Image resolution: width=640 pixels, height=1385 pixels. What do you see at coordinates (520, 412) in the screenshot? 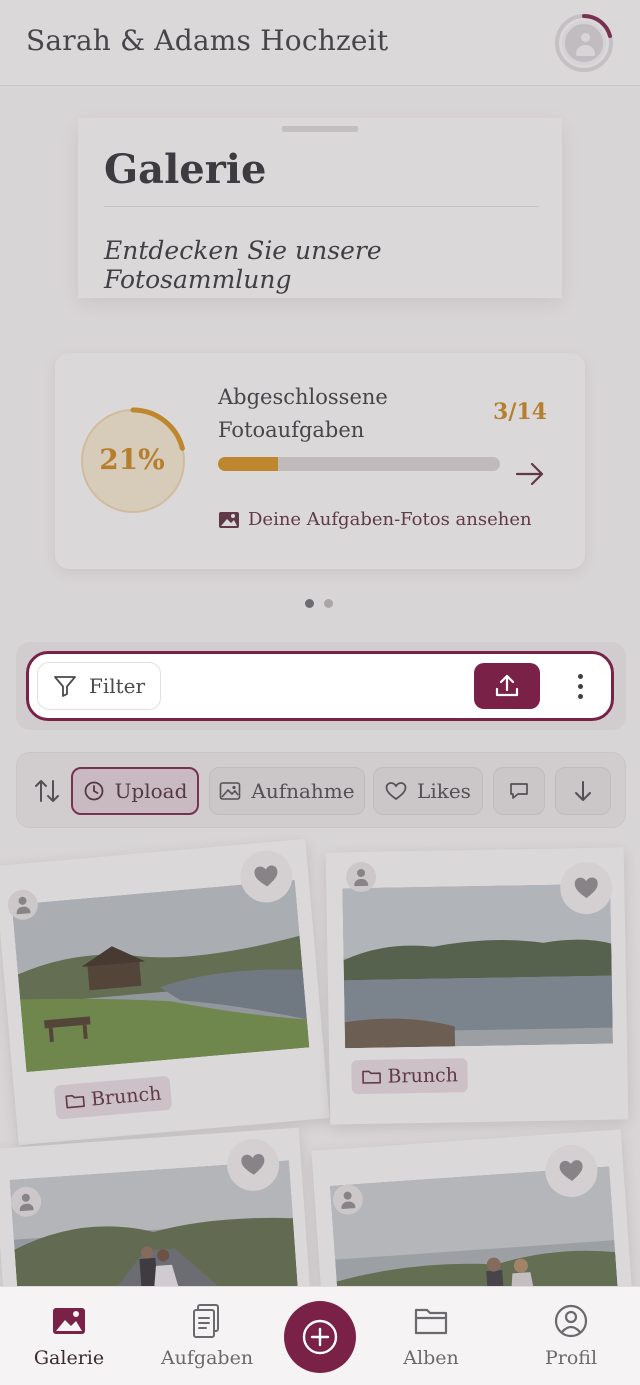
I see `task-count: 3/14` at bounding box center [520, 412].